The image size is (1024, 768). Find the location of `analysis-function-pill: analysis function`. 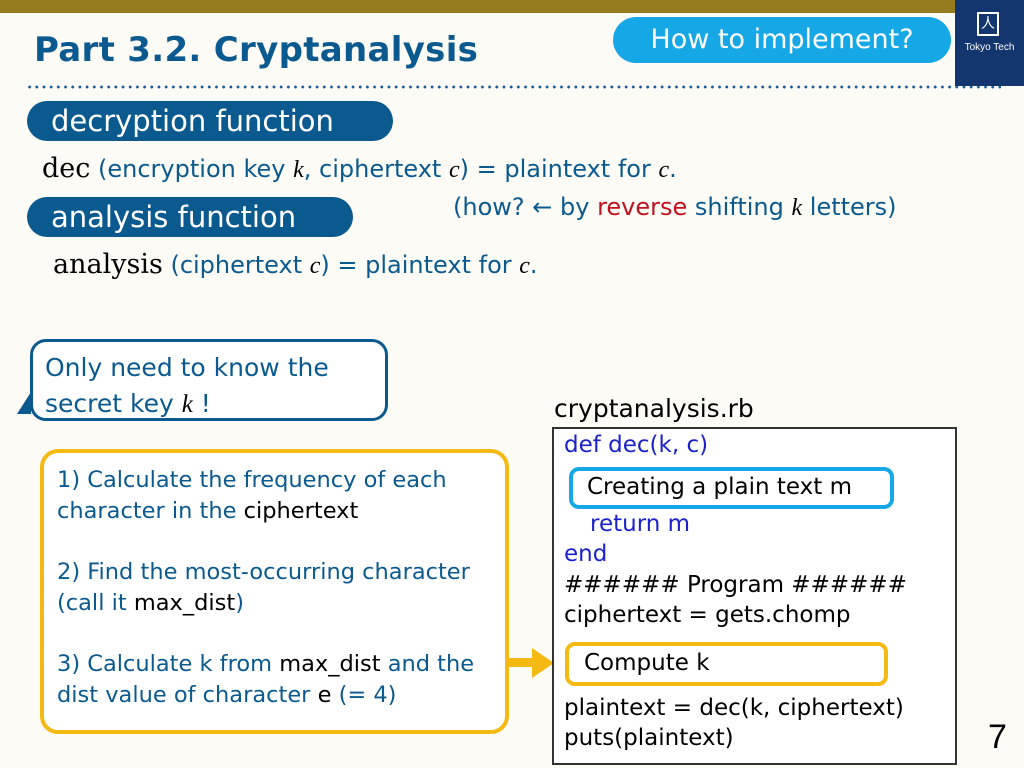

analysis-function-pill: analysis function is located at coordinates (190, 217).